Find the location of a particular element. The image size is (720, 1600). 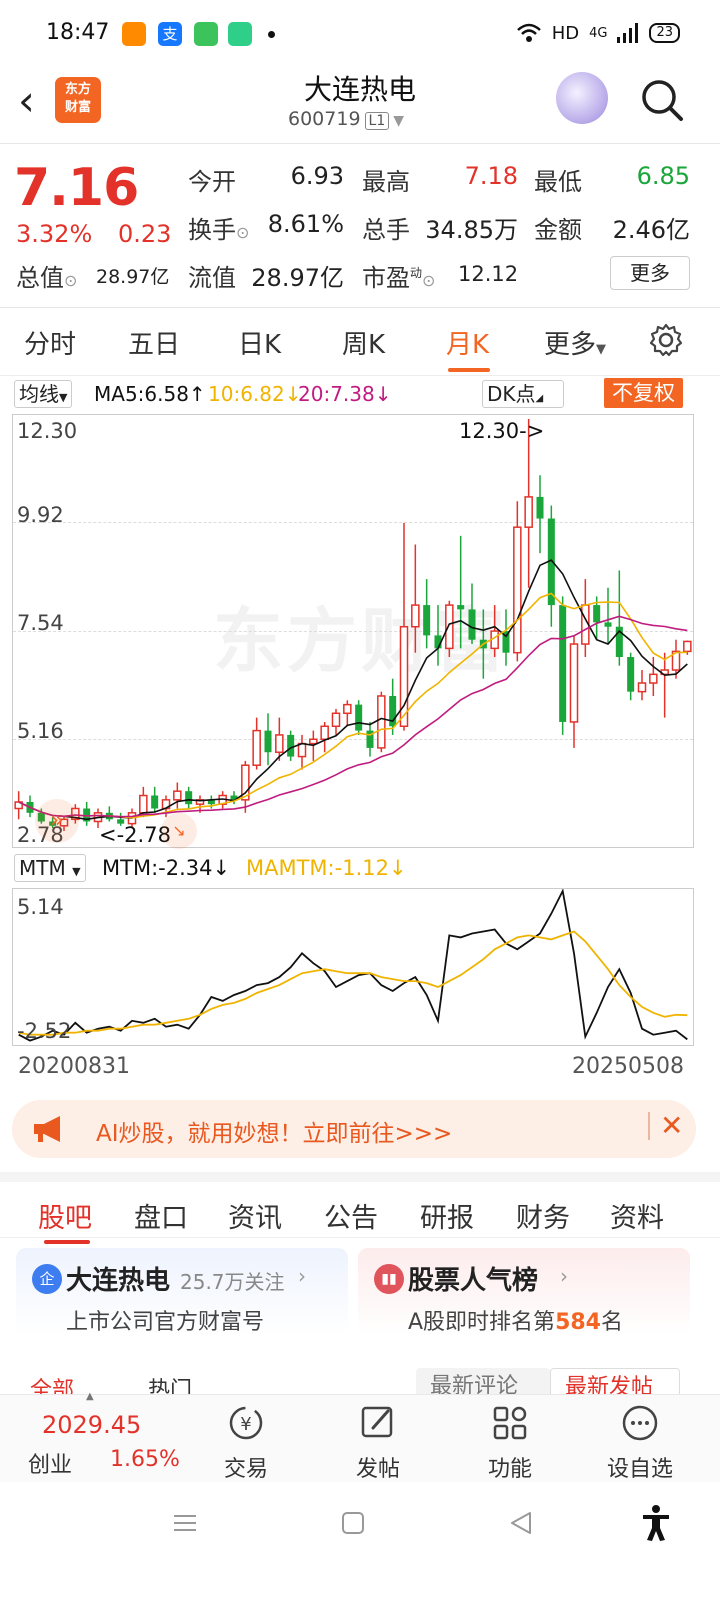

dk-arrow-icon: ↘ is located at coordinates (179, 831).